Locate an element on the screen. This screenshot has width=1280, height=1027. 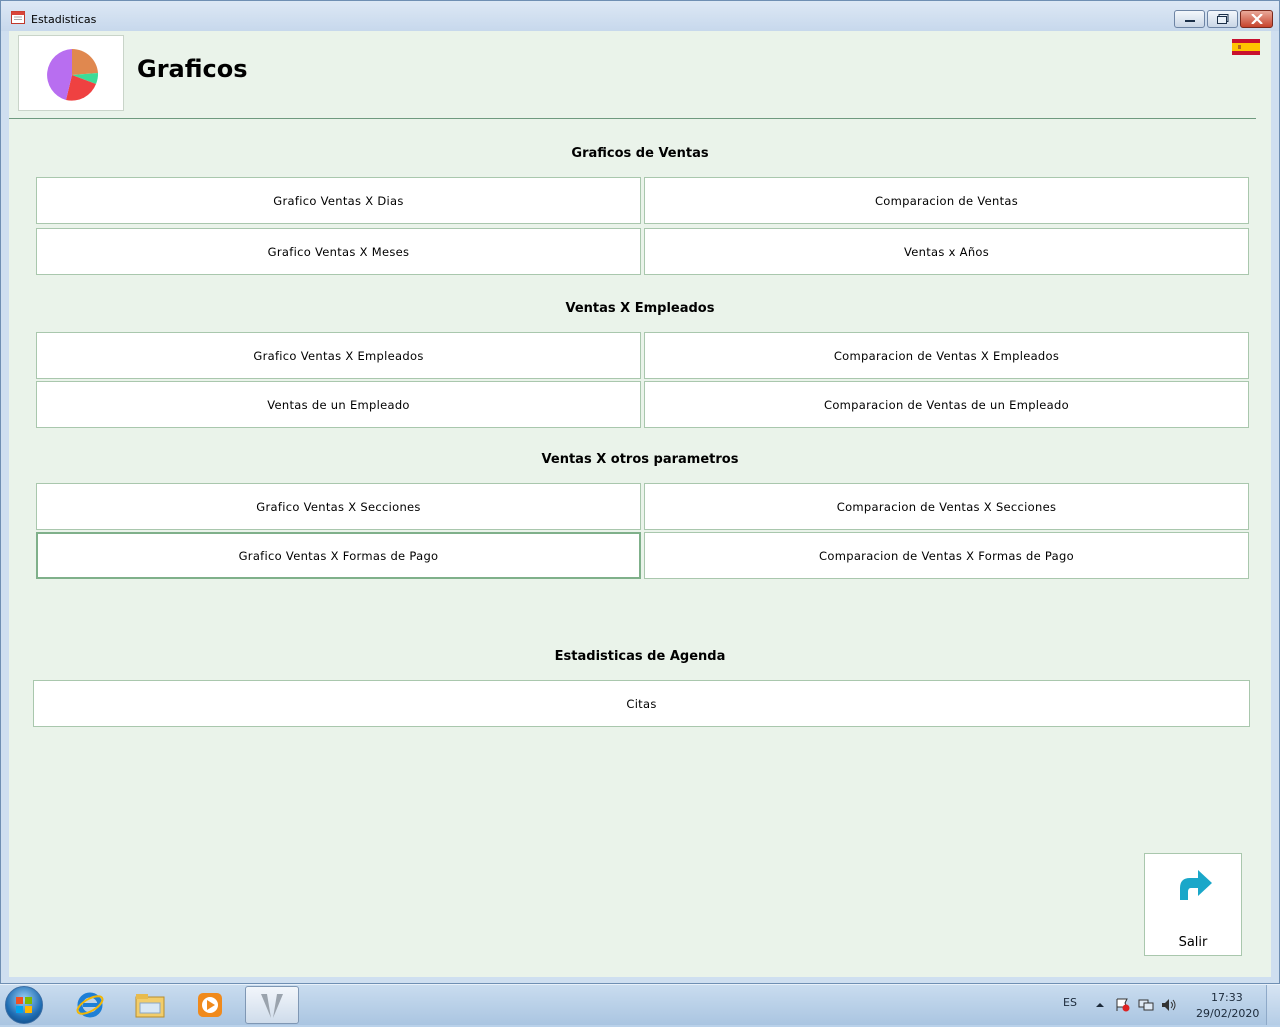
close-icon is located at coordinates (1256, 19).